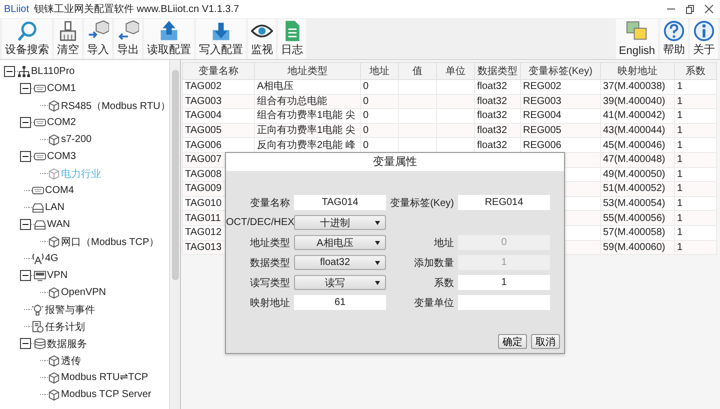 The height and width of the screenshot is (409, 720). What do you see at coordinates (637, 71) in the screenshot?
I see `column-header: 映射地址` at bounding box center [637, 71].